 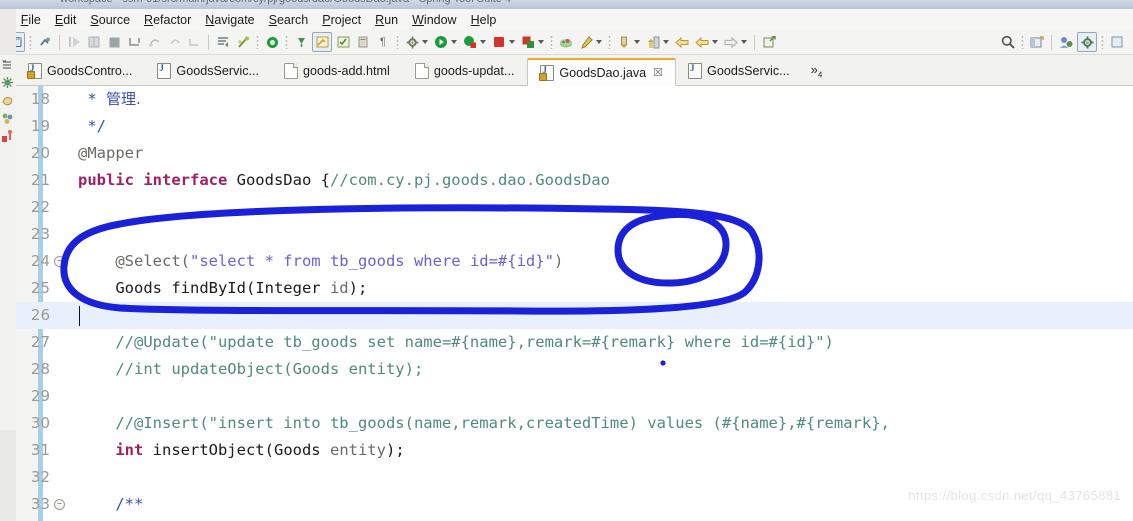 What do you see at coordinates (341, 20) in the screenshot?
I see `menu-item-project: Project` at bounding box center [341, 20].